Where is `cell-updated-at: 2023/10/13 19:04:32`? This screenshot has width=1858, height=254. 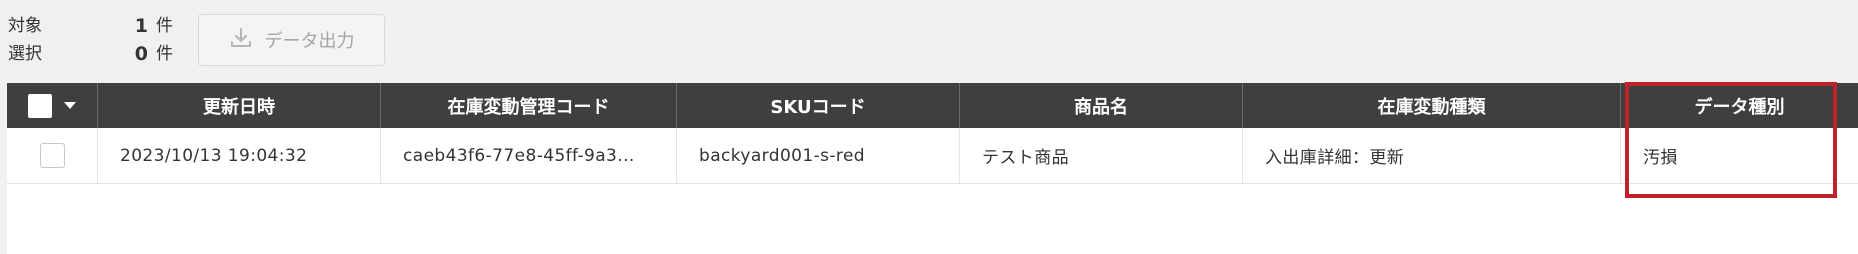 cell-updated-at: 2023/10/13 19:04:32 is located at coordinates (239, 155).